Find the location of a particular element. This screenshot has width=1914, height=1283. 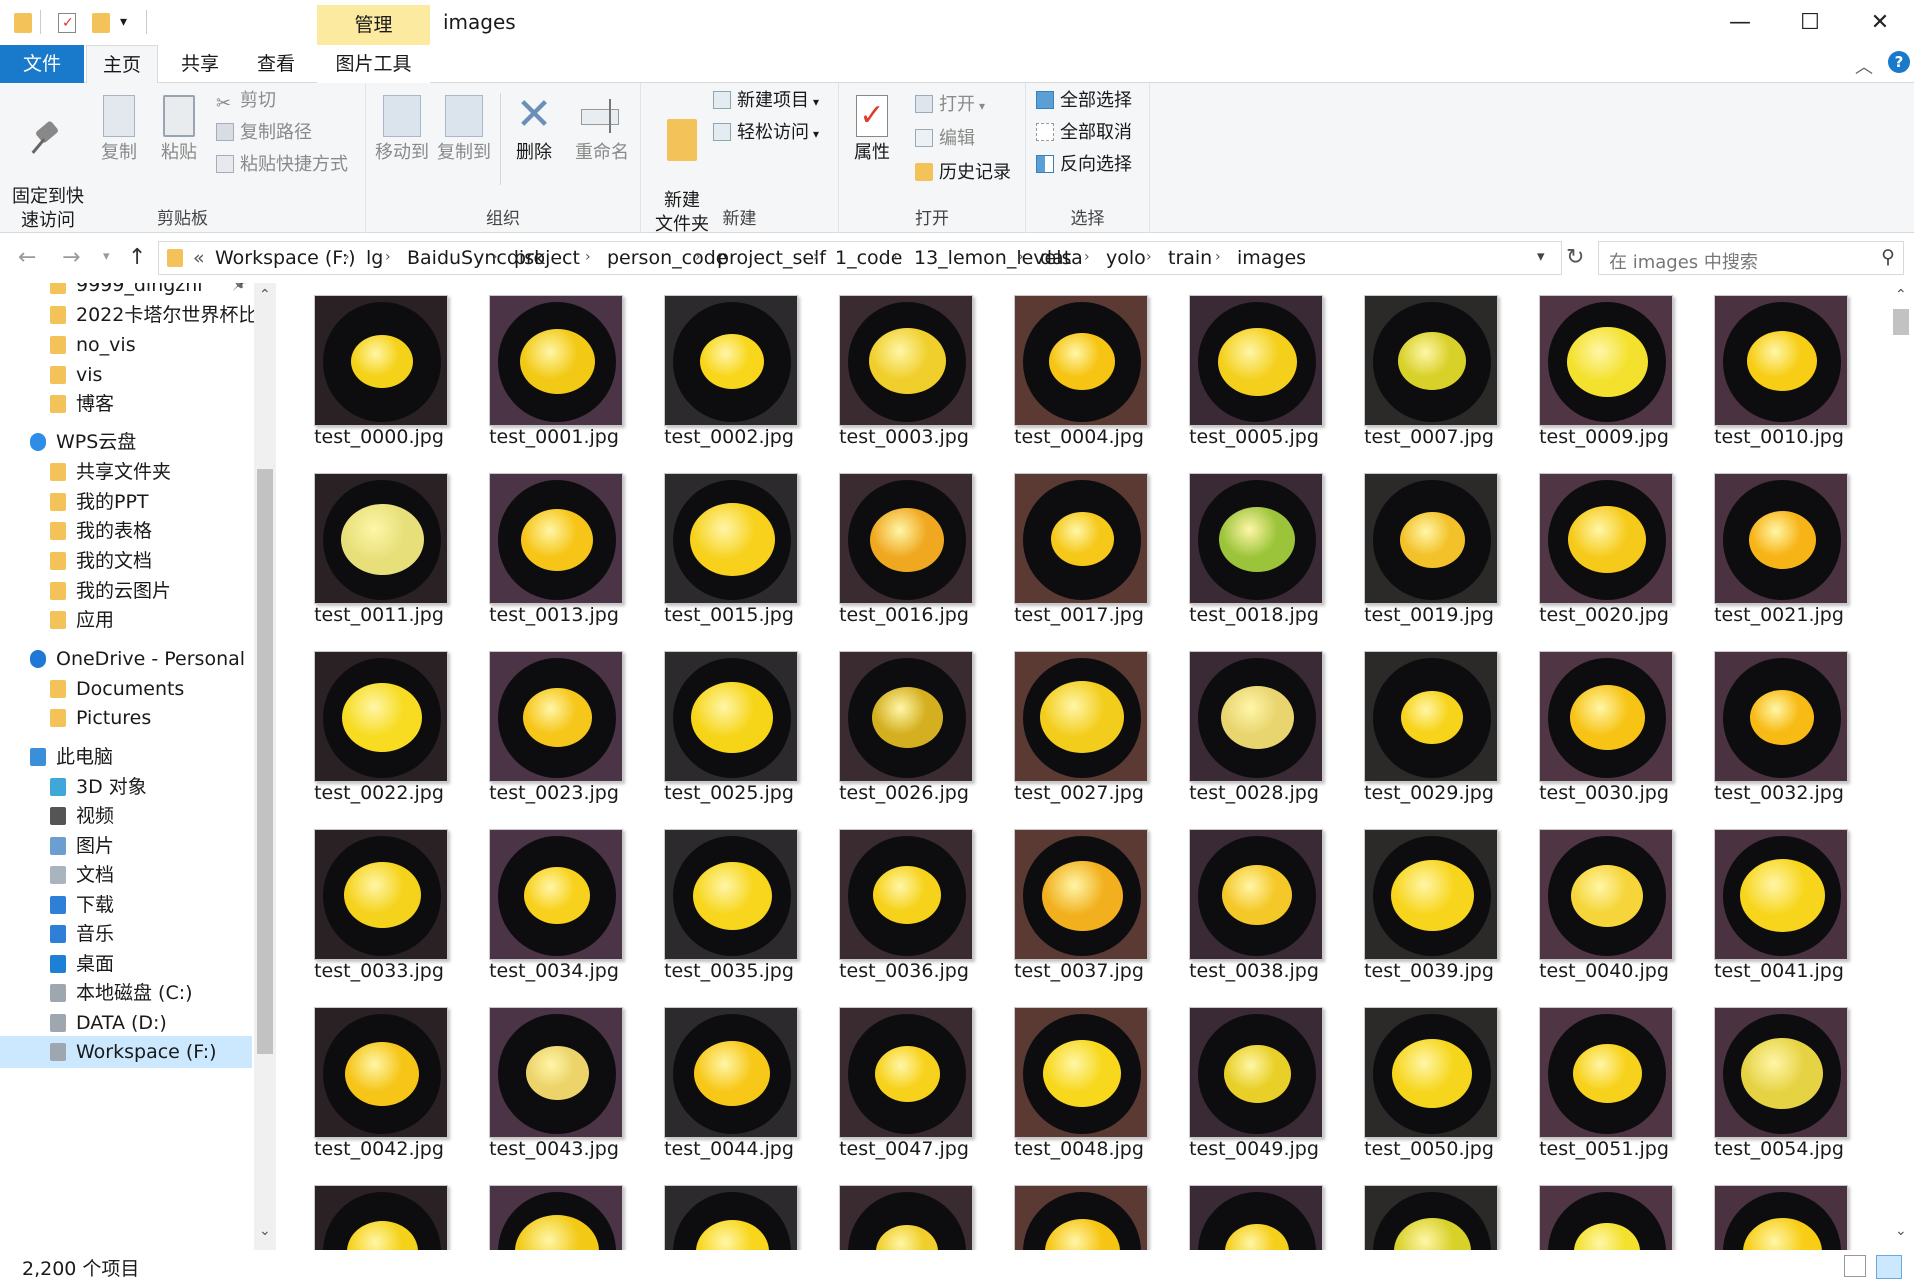

paste-button: 粘贴 is located at coordinates (179, 130).